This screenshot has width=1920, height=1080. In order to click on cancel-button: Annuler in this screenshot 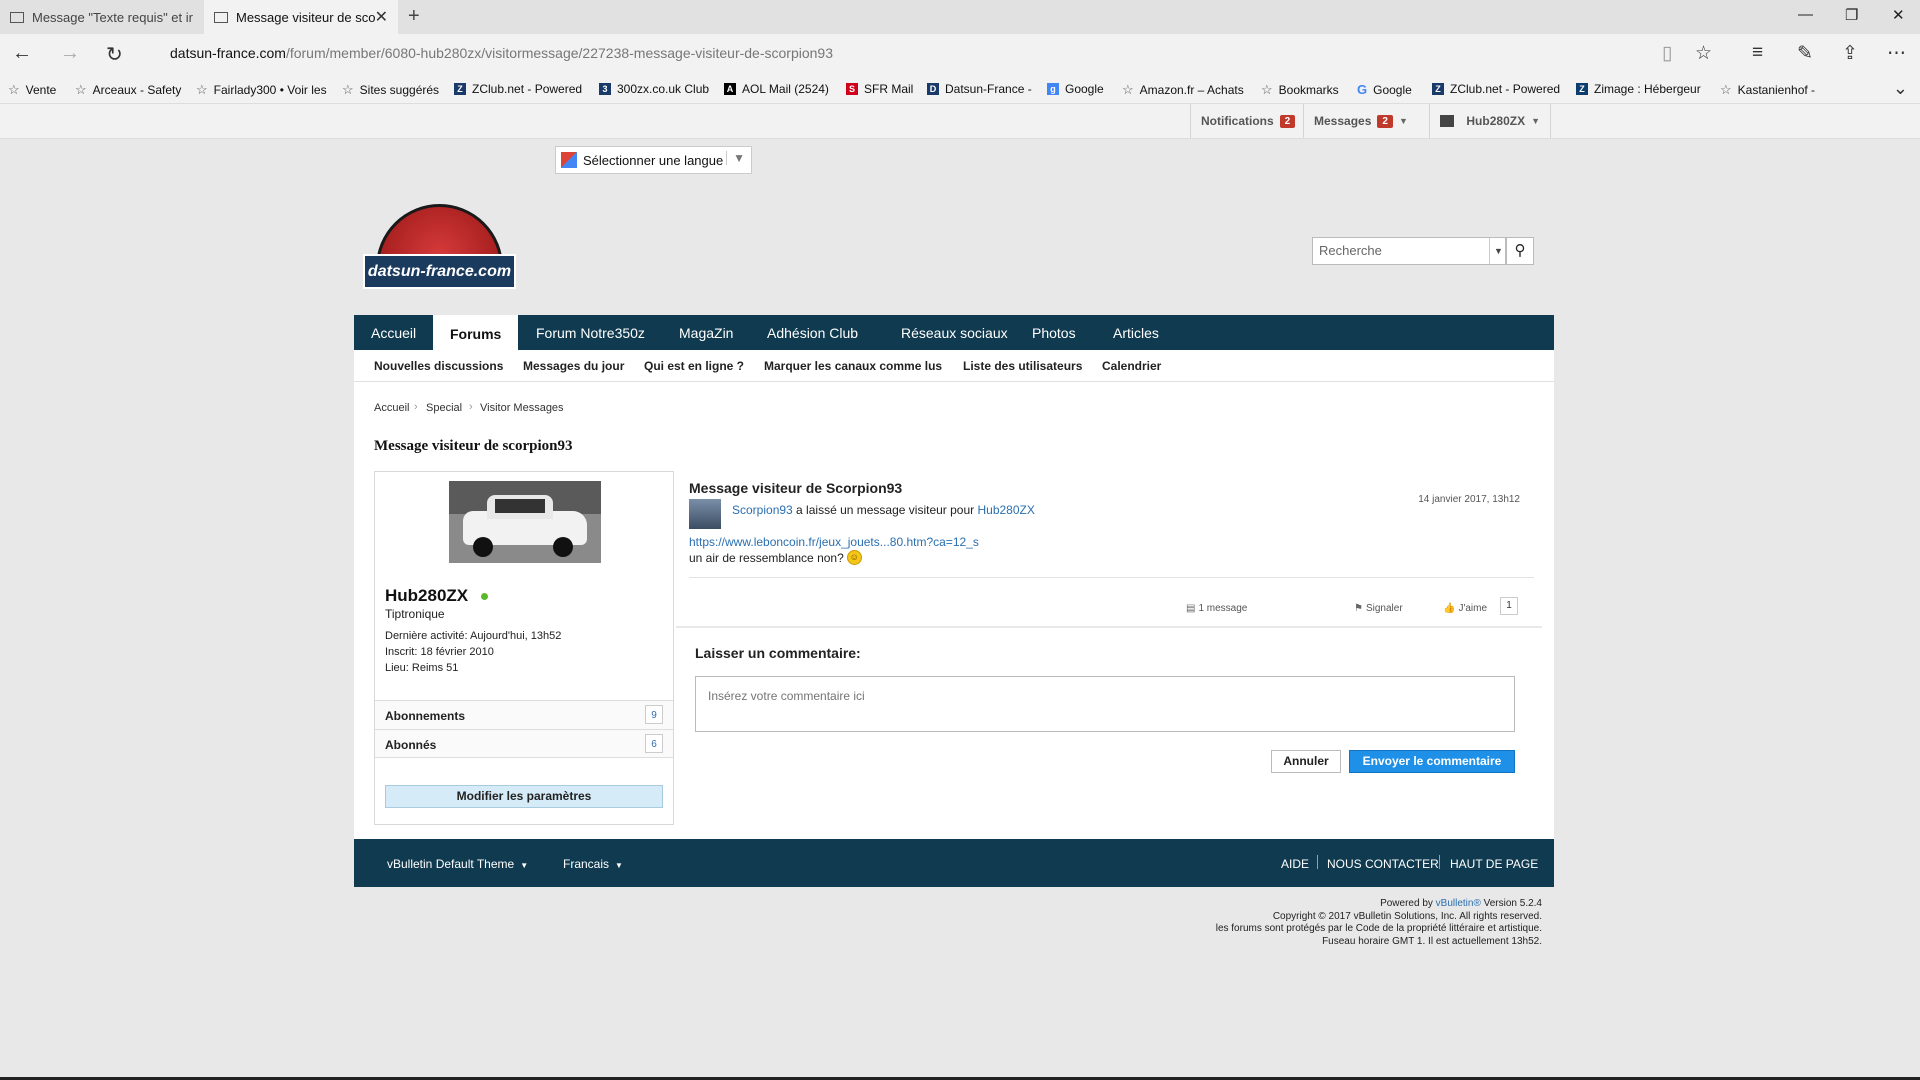, I will do `click(1306, 761)`.